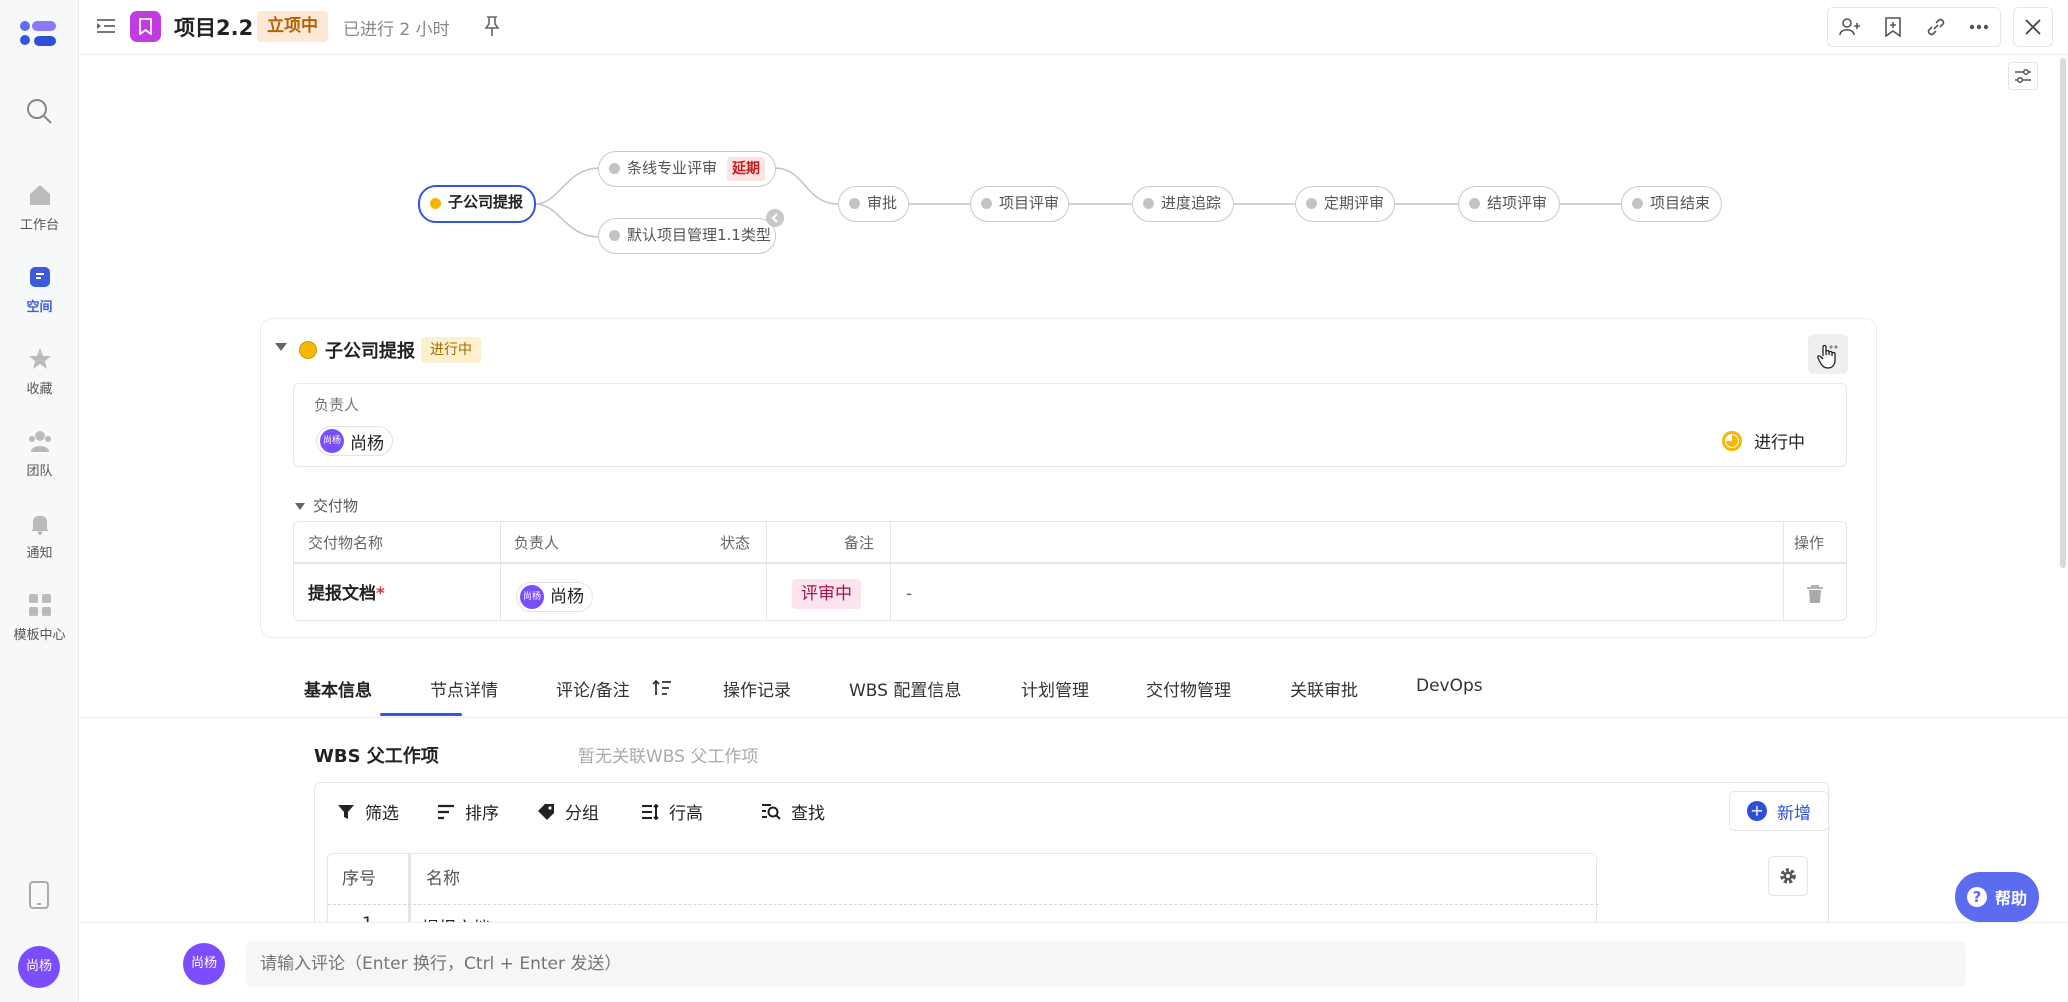 Image resolution: width=2068 pixels, height=1002 pixels. I want to click on star-icon, so click(39, 358).